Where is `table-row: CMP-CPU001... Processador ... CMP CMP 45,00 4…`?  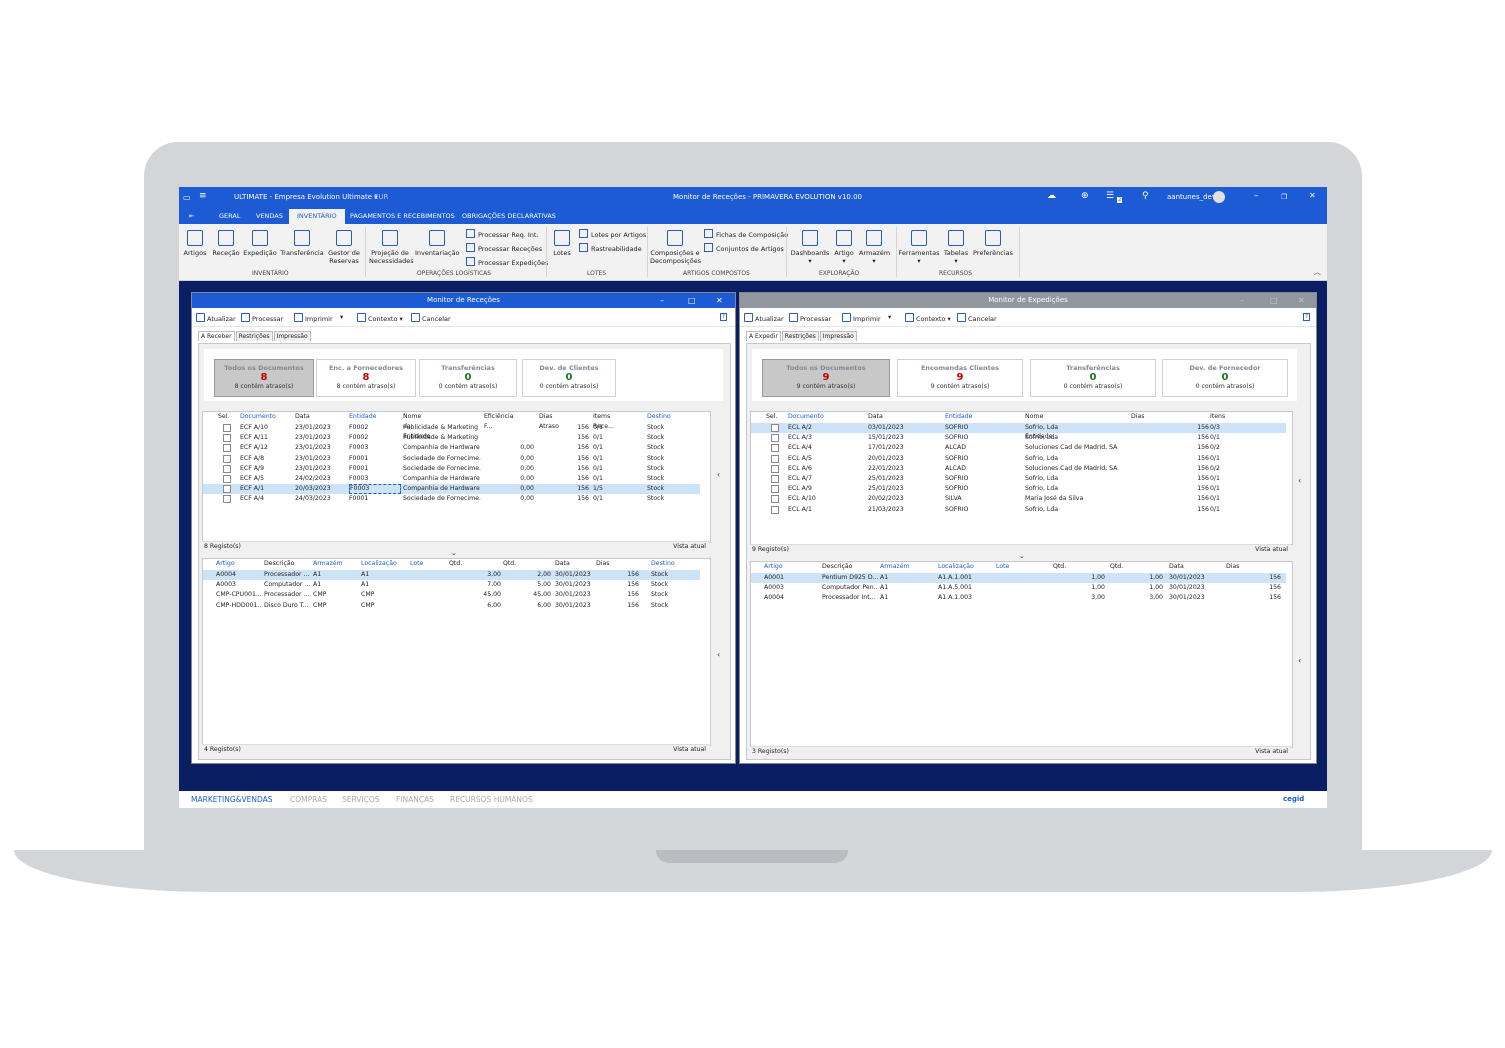 table-row: CMP-CPU001... Processador ... CMP CMP 45,00 4… is located at coordinates (451, 595).